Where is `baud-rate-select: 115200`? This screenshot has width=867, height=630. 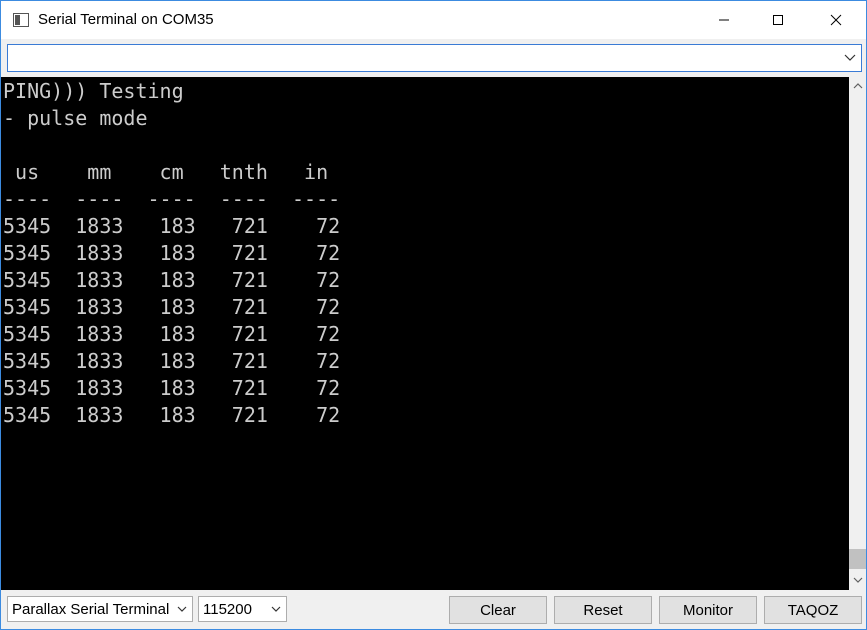
baud-rate-select: 115200 is located at coordinates (242, 609).